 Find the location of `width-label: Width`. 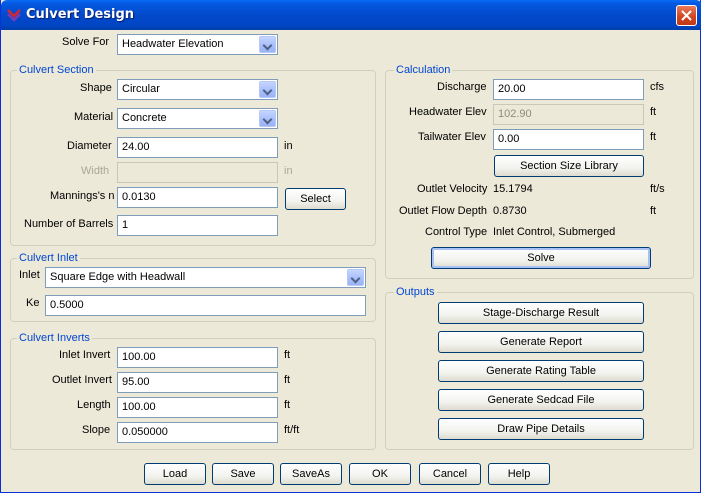

width-label: Width is located at coordinates (95, 171).